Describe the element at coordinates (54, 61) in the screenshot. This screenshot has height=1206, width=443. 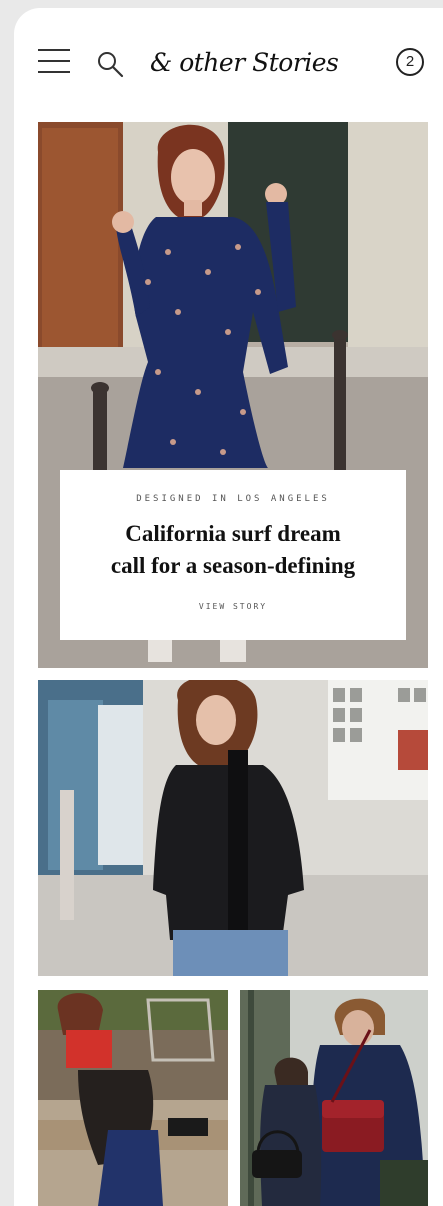
I see `hamburger-menu-icon` at that location.